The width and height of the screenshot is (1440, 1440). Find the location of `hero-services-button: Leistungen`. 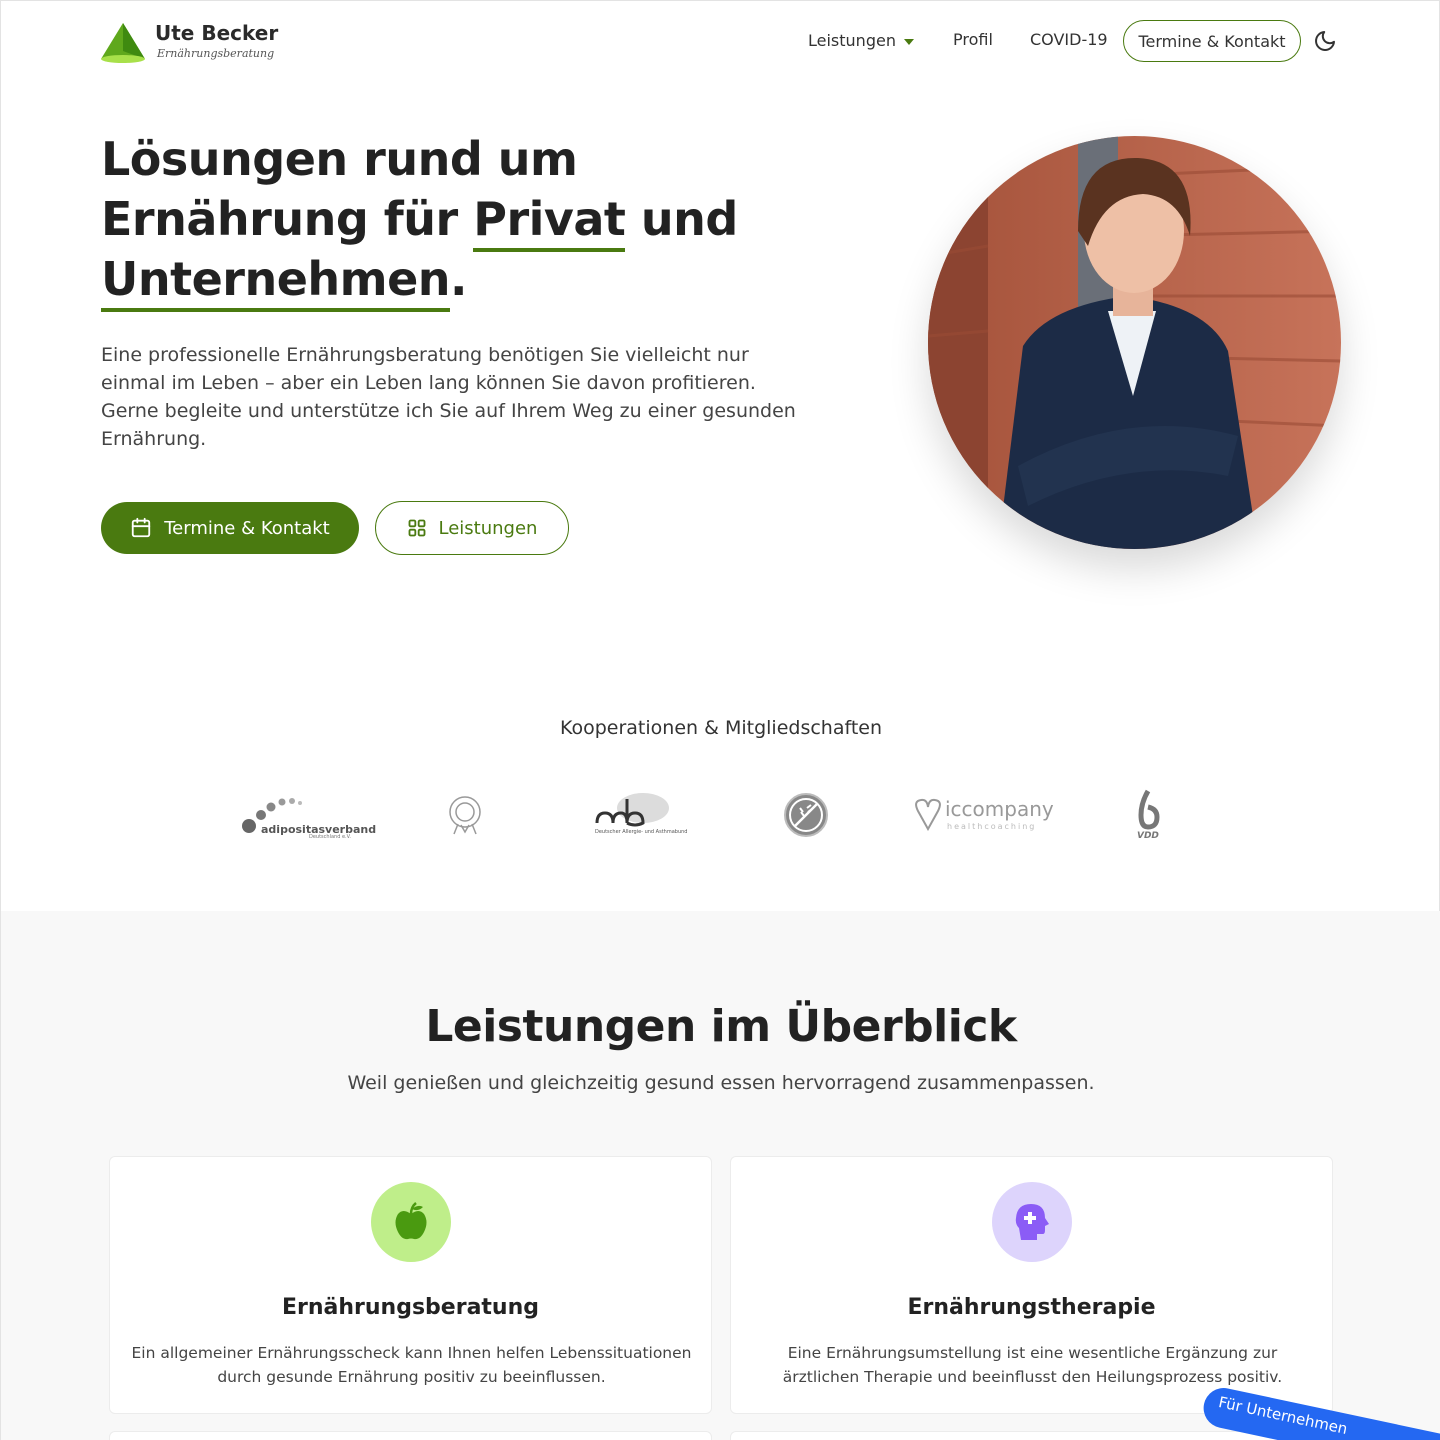

hero-services-button: Leistungen is located at coordinates (472, 528).